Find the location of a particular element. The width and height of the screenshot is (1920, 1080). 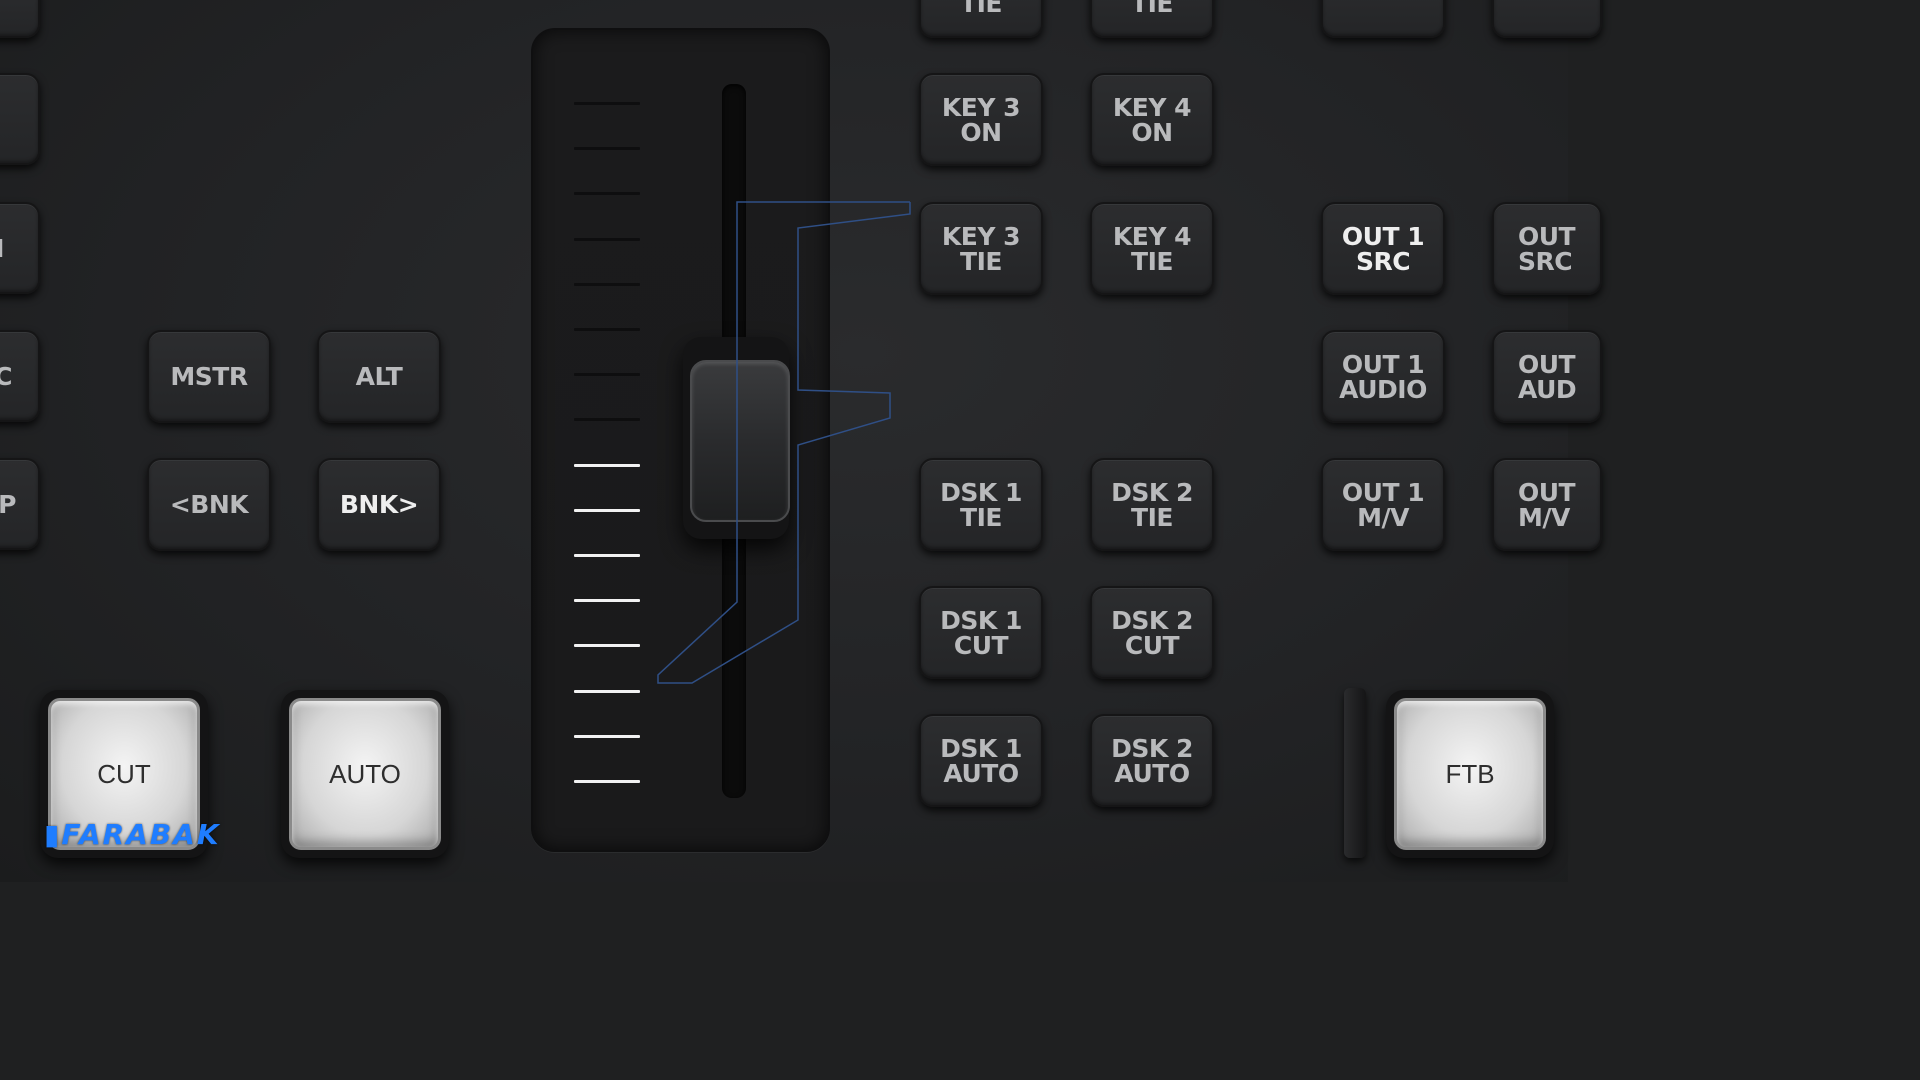

watermark-logo-mark: ▮ is located at coordinates (53, 834).